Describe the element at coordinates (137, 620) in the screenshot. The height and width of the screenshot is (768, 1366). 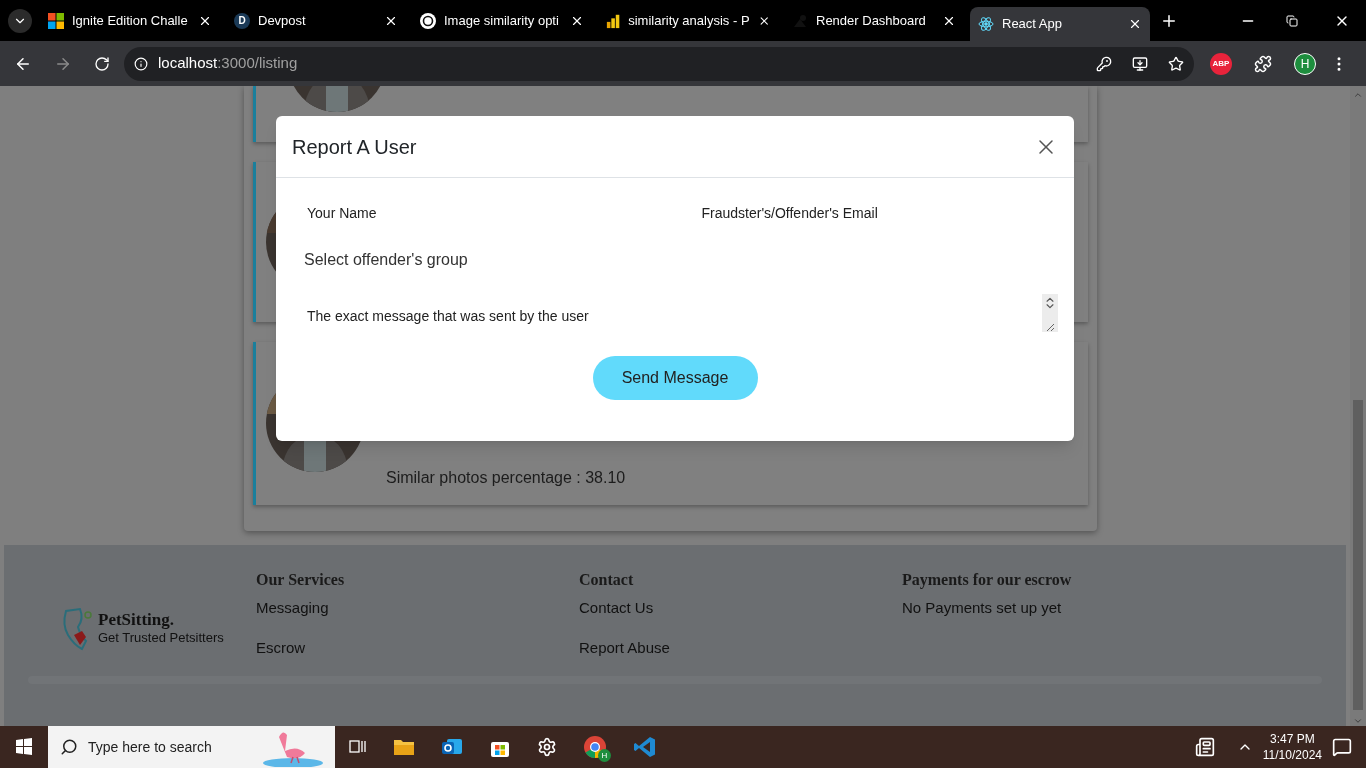
I see `logo-title: PetSitting.` at that location.